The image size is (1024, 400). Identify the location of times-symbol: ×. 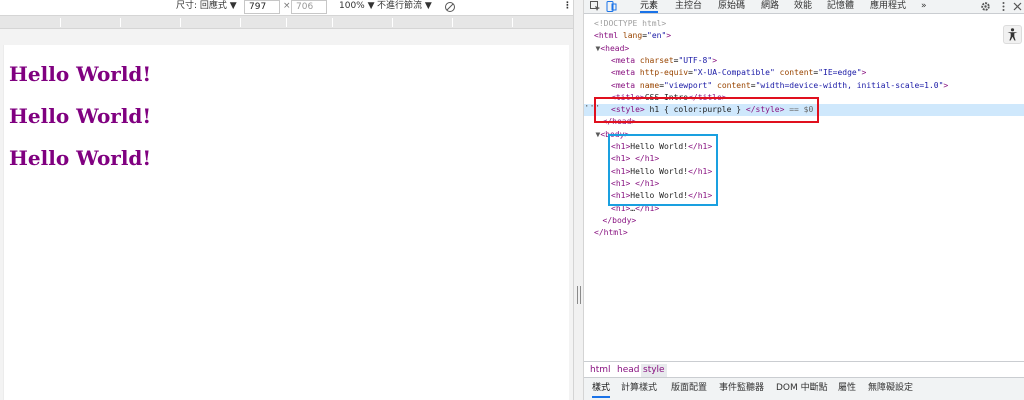
(287, 6).